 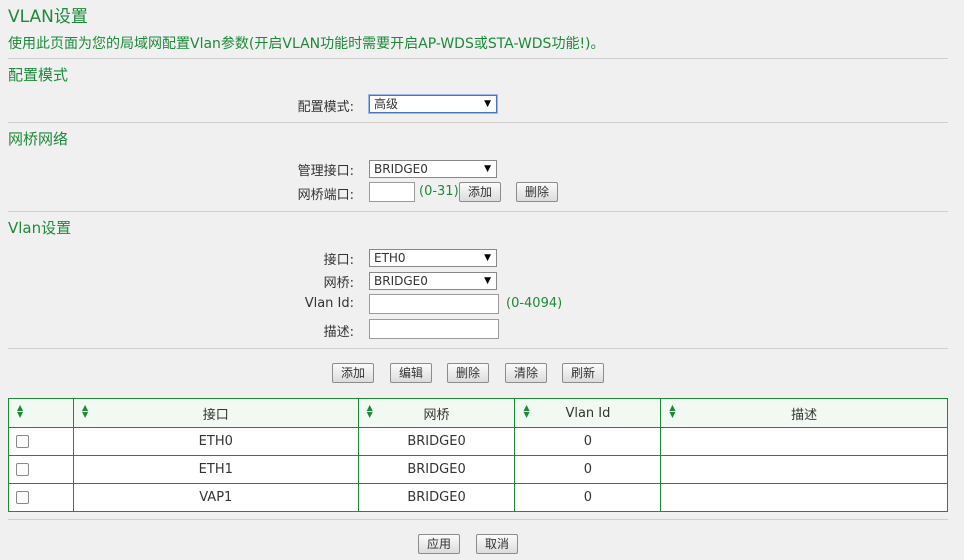 I want to click on section-vlan-settings: Vlan设置, so click(x=40, y=228).